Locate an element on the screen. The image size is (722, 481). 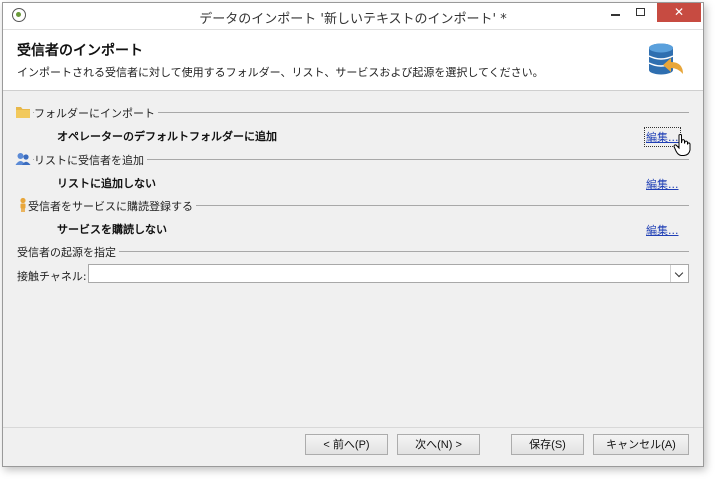
origin-section-label: 受信者の起源を指定 is located at coordinates (68, 252).